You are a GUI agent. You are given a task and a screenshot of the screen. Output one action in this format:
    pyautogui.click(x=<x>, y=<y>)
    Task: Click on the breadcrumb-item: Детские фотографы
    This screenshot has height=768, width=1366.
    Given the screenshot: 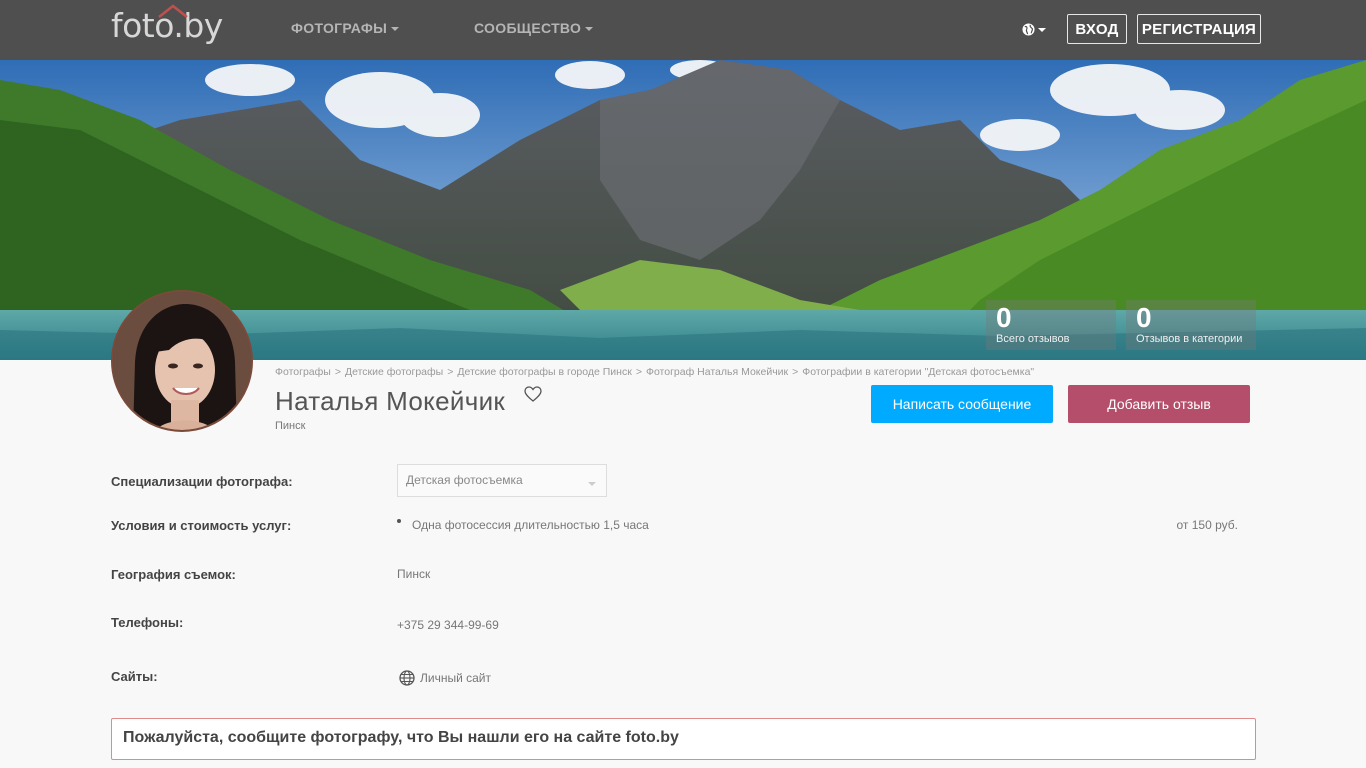 What is the action you would take?
    pyautogui.click(x=394, y=372)
    